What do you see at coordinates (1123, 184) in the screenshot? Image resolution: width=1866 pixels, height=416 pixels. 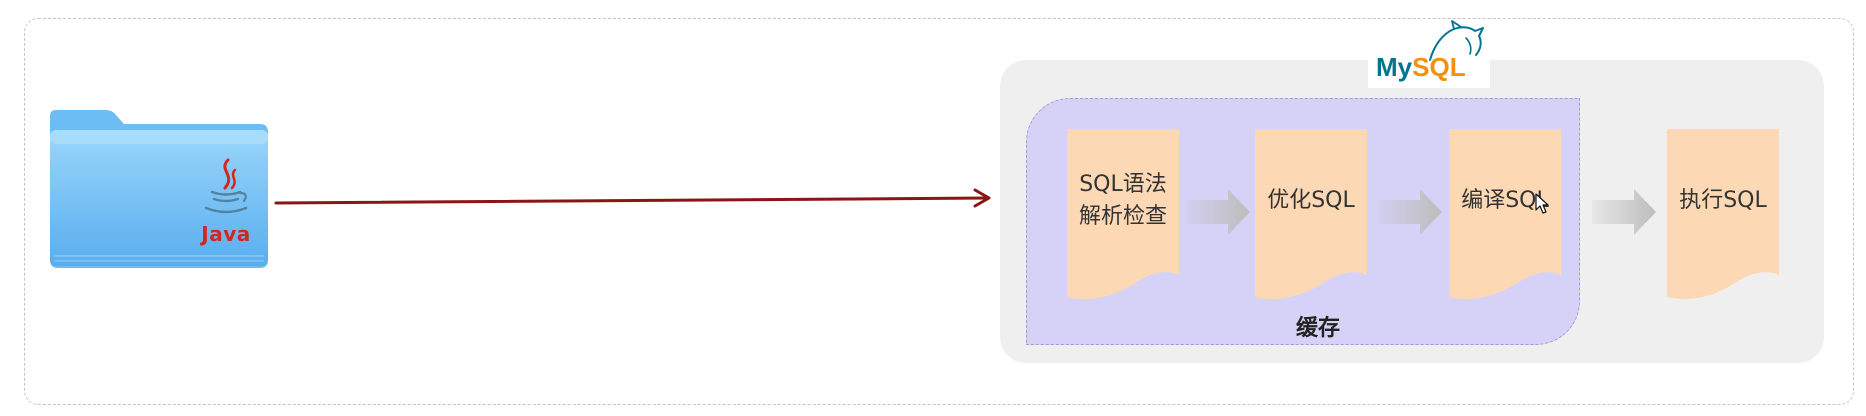 I see `step-label-line: SQL语法` at bounding box center [1123, 184].